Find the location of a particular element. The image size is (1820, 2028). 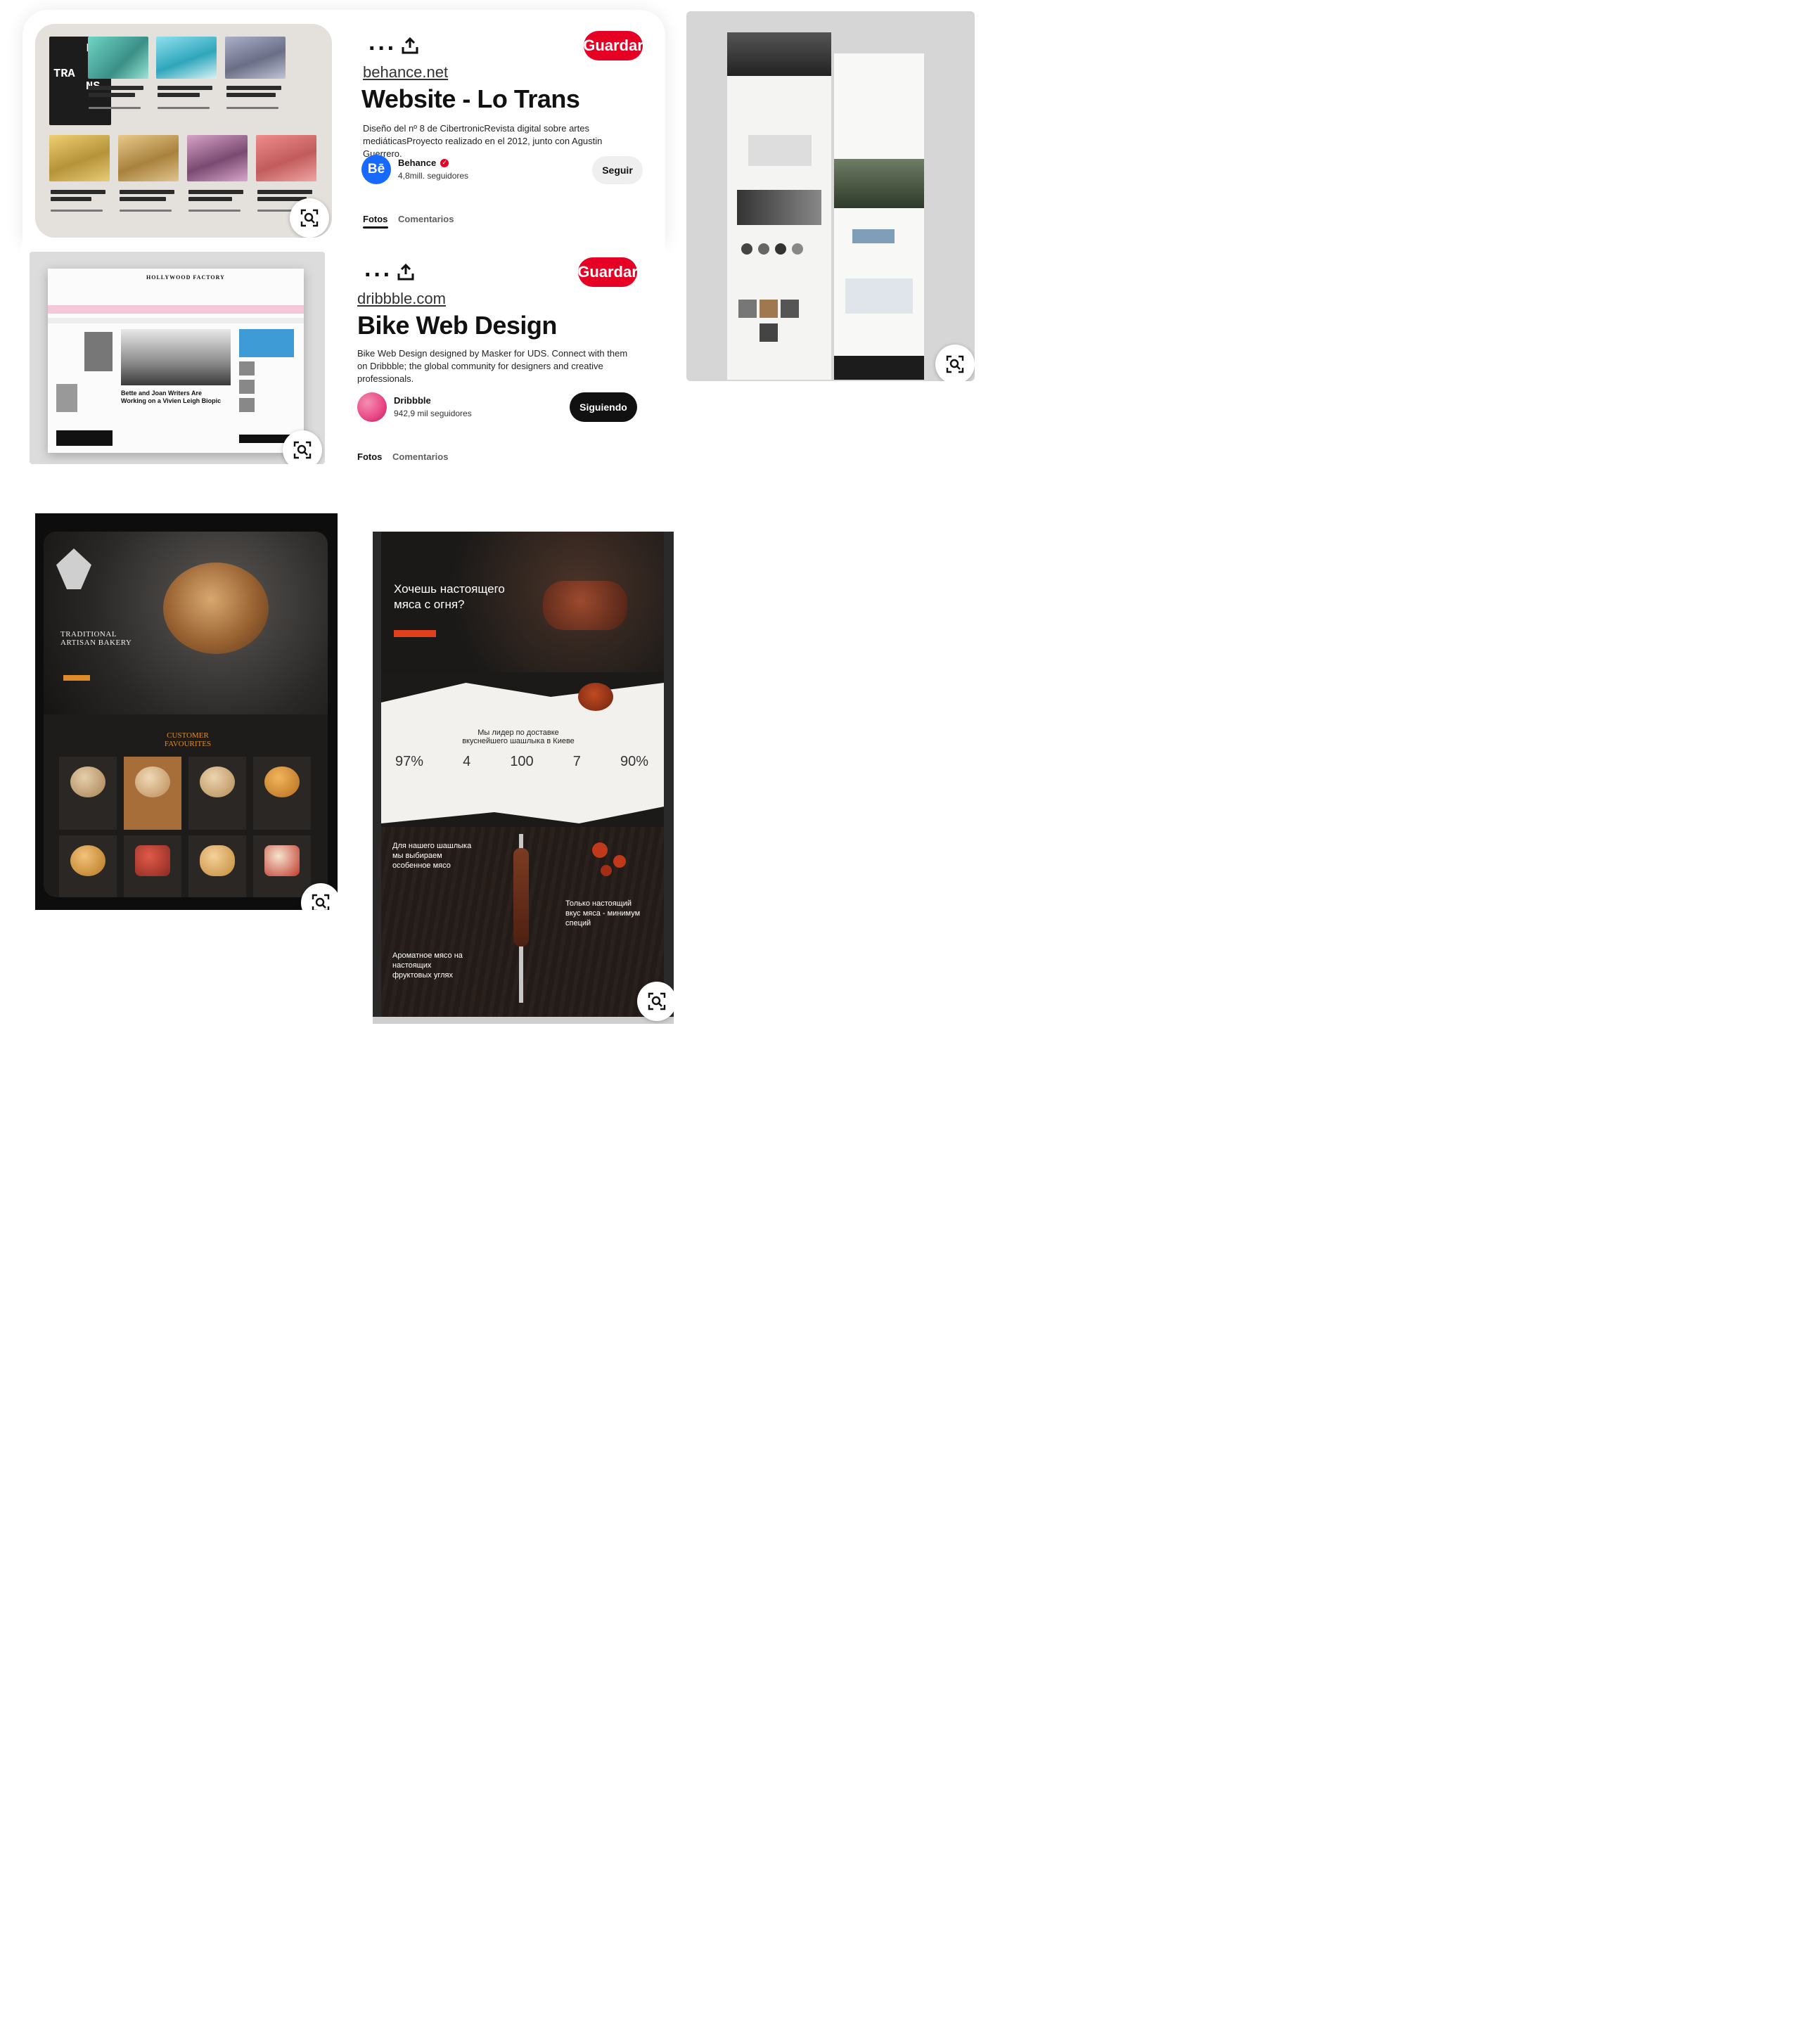

author-info: Dribbble 942,9 mil seguidores is located at coordinates (433, 406).